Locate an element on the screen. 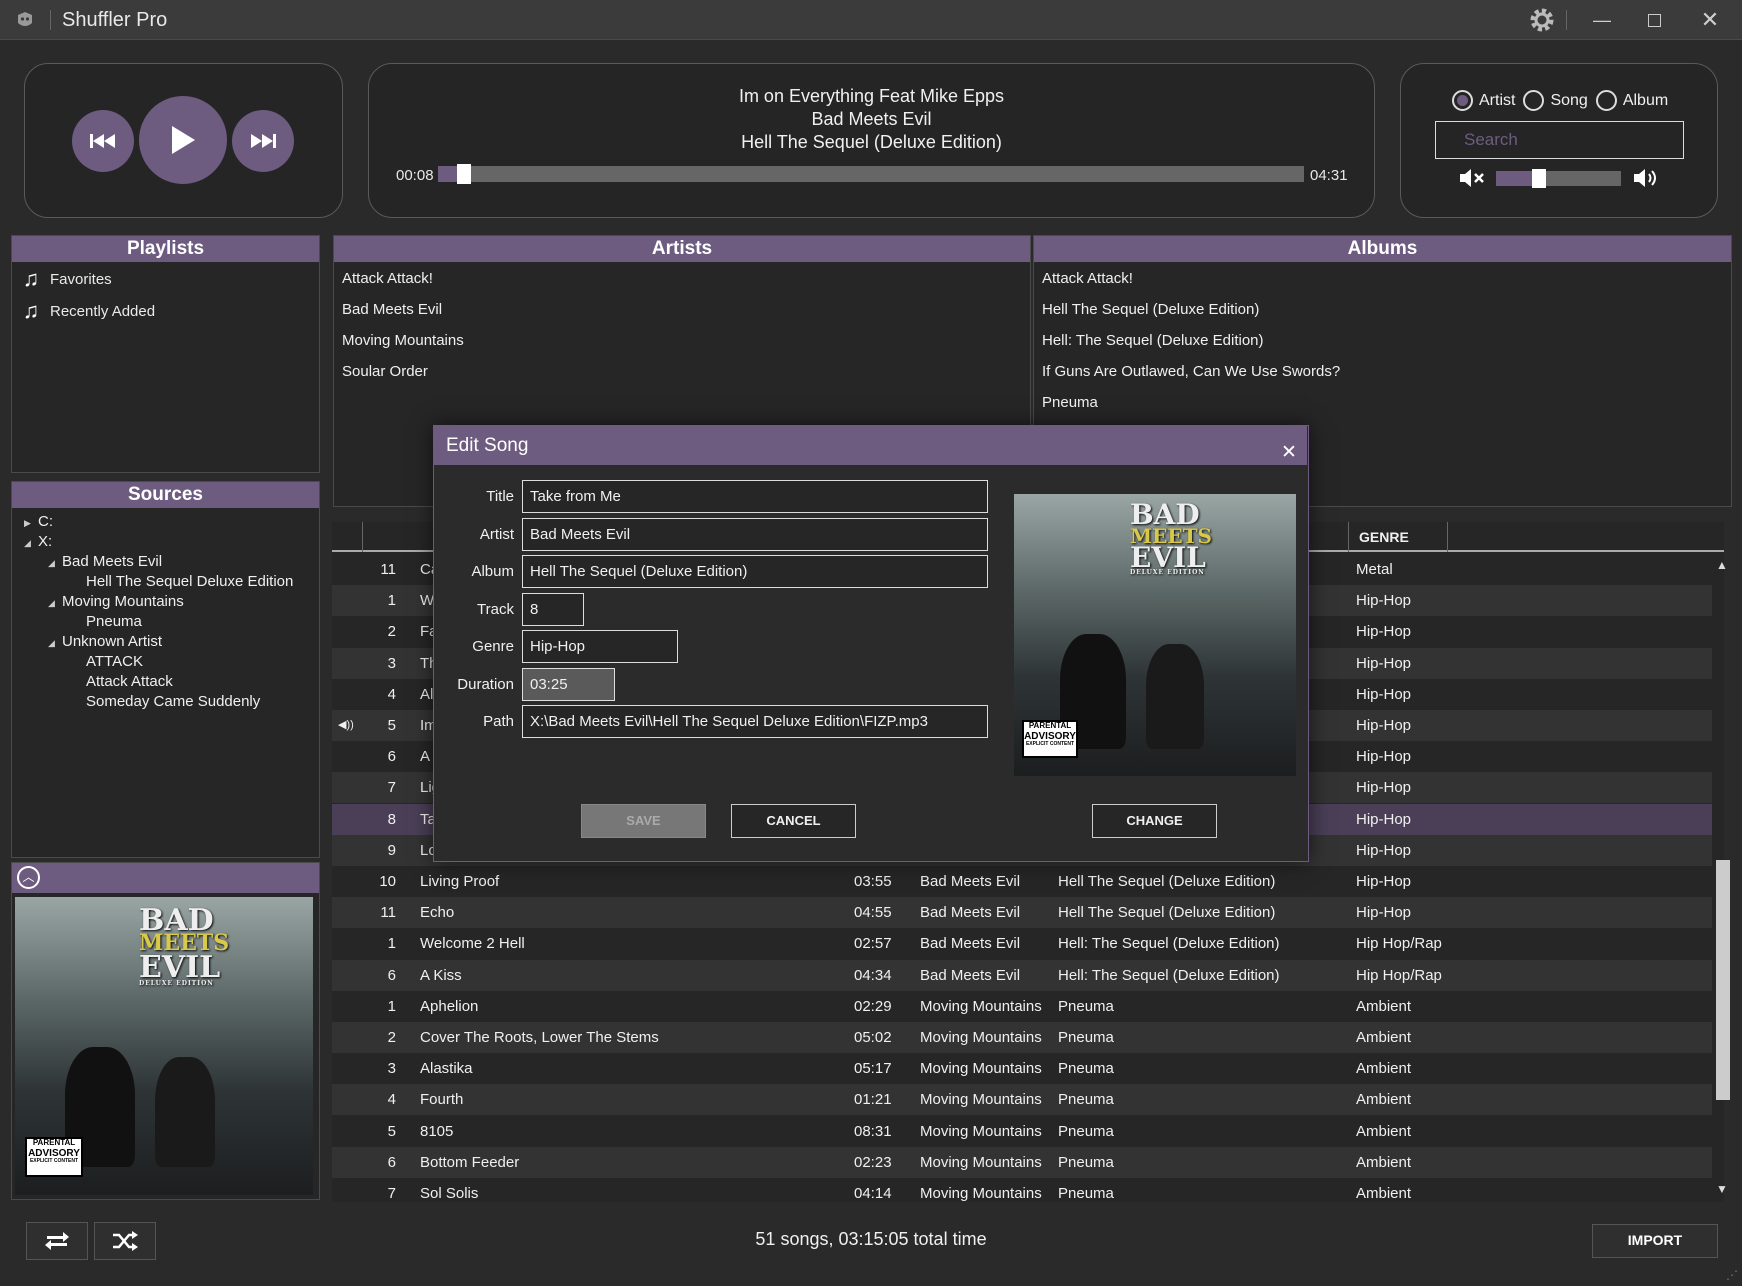 Image resolution: width=1742 pixels, height=1286 pixels. source-tree-item: ◢ X: is located at coordinates (171, 542).